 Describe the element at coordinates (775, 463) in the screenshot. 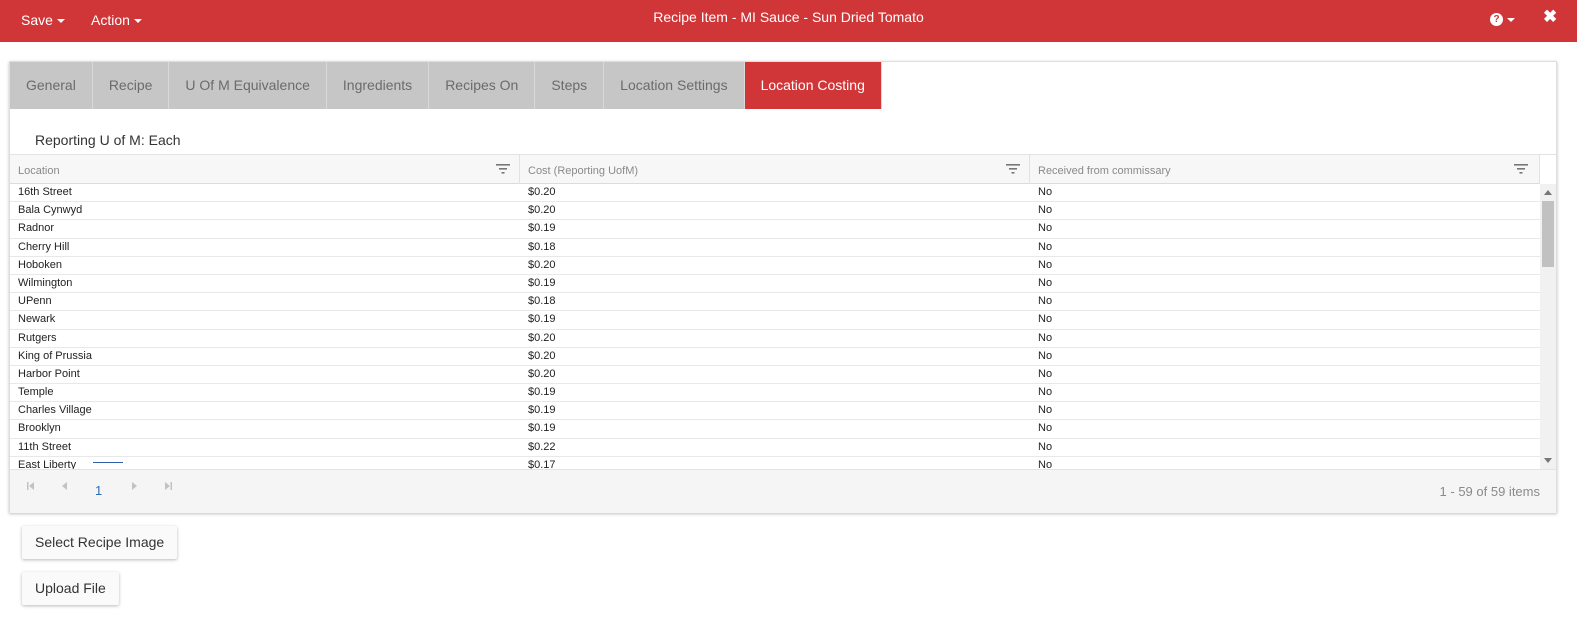

I see `table-row: East Liberty $0.17 No` at that location.